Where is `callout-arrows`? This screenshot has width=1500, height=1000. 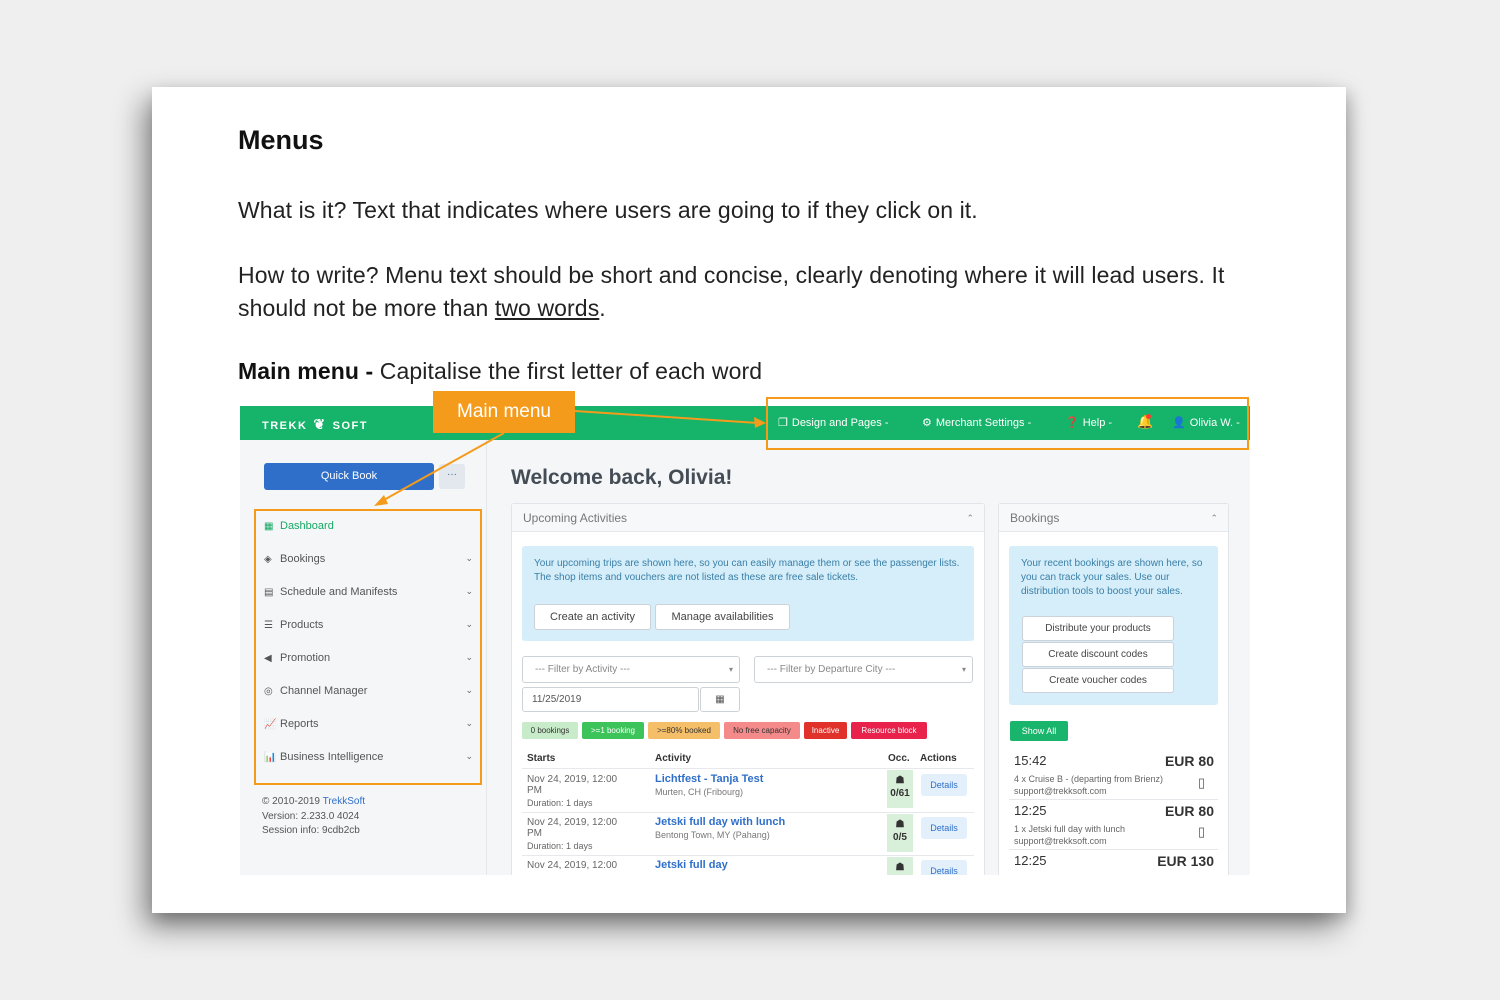
callout-arrows is located at coordinates (570, 458).